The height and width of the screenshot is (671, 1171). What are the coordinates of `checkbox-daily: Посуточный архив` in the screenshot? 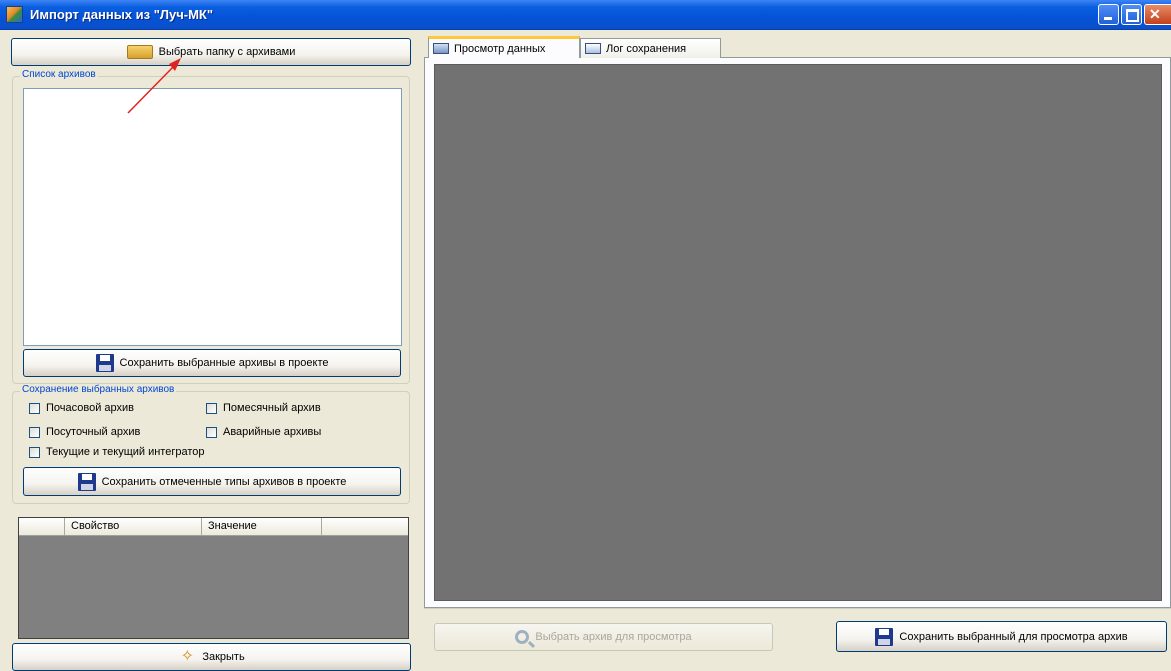 It's located at (84, 432).